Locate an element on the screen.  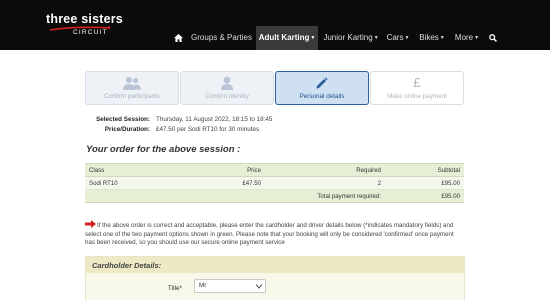
selected-session-label: Selected Session: is located at coordinates (123, 119).